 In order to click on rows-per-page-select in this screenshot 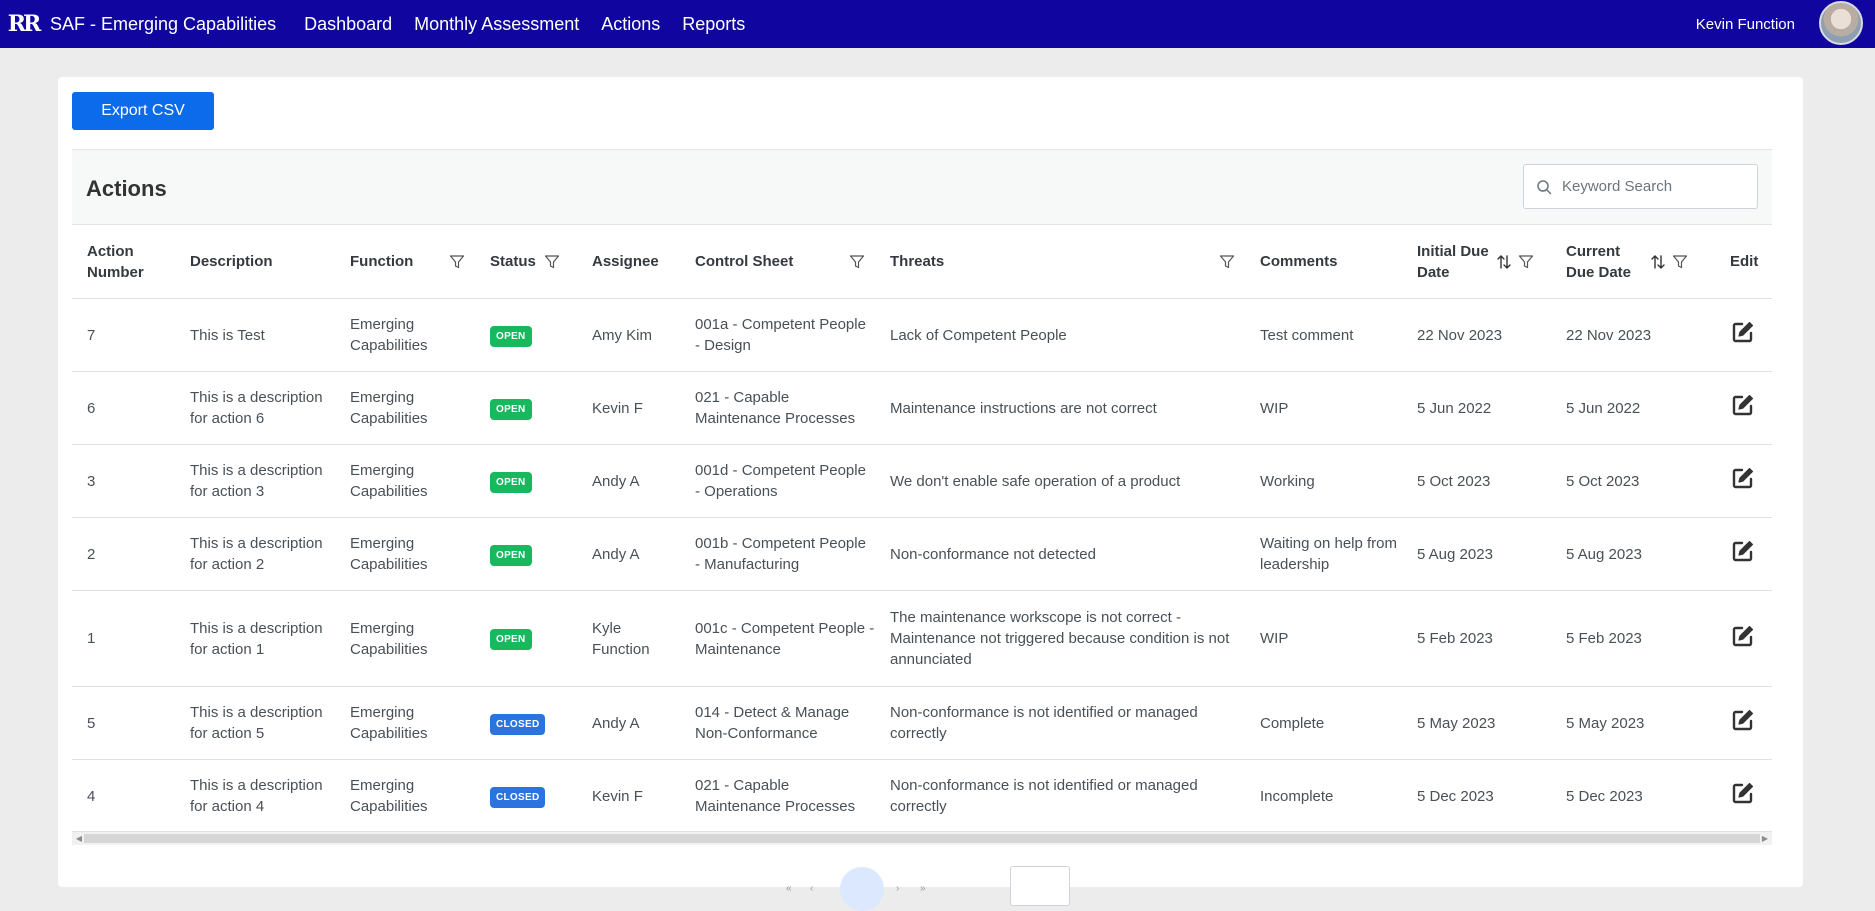, I will do `click(1040, 886)`.